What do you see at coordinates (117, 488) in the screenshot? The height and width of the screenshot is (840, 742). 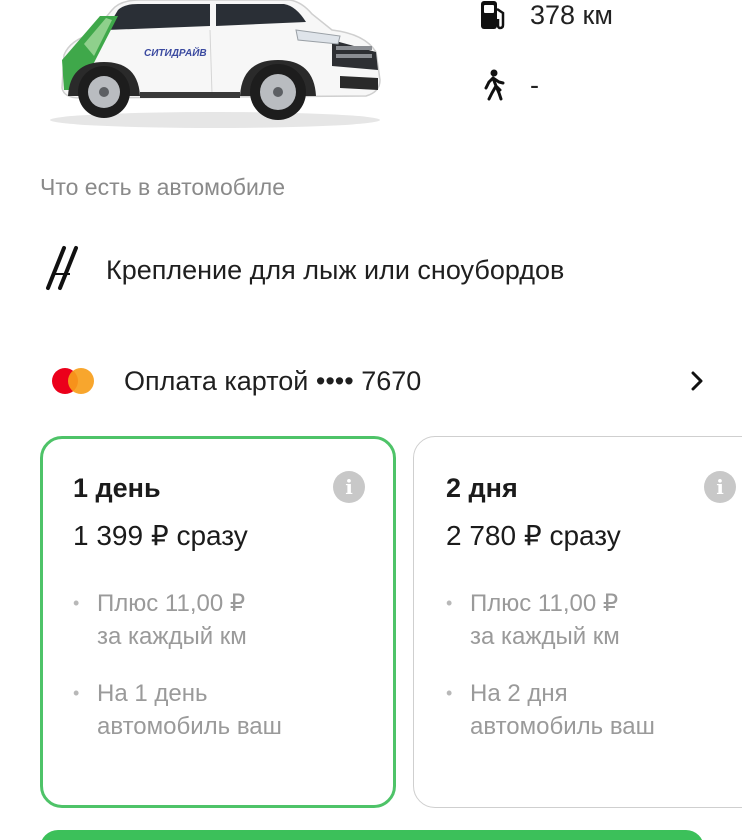 I see `tariff-title: 1 день` at bounding box center [117, 488].